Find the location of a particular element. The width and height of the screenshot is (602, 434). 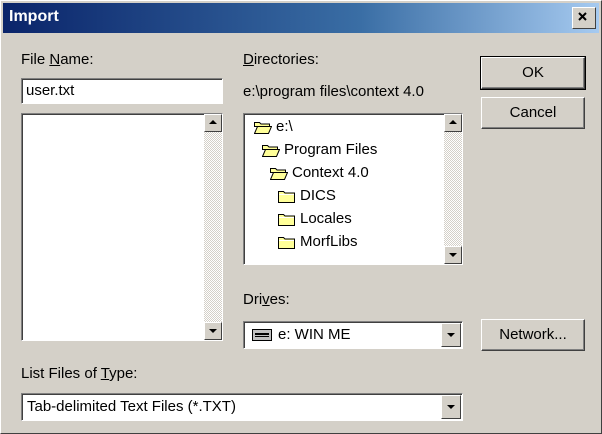

cancel-button: Cancel is located at coordinates (533, 113).